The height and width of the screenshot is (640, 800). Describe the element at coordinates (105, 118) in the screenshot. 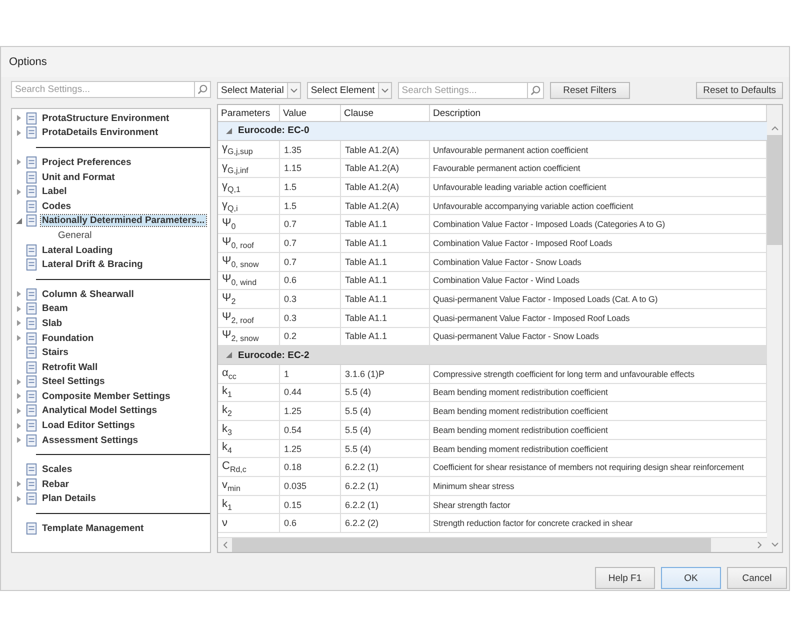

I see `tree-item: ProtaStructure Environment` at that location.